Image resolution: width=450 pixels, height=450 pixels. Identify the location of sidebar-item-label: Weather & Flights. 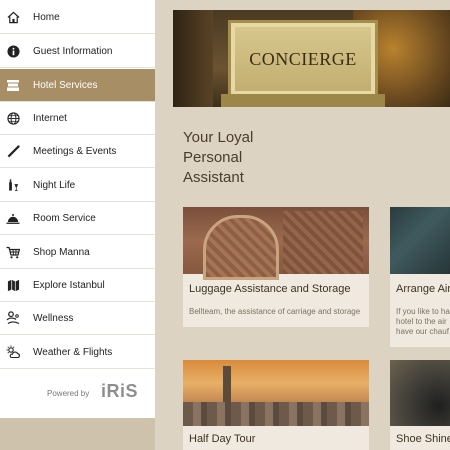
(73, 352).